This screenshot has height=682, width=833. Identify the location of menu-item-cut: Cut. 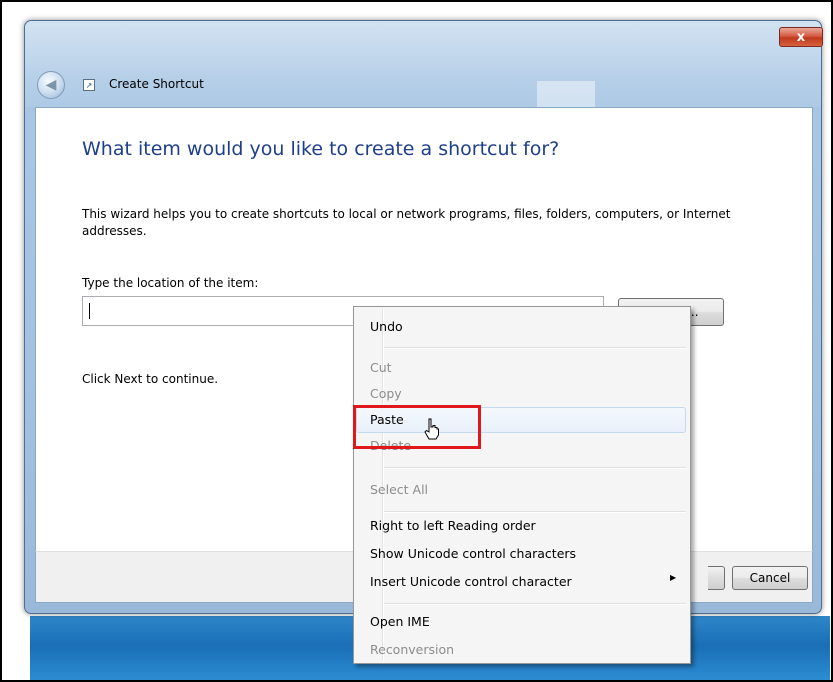
(381, 368).